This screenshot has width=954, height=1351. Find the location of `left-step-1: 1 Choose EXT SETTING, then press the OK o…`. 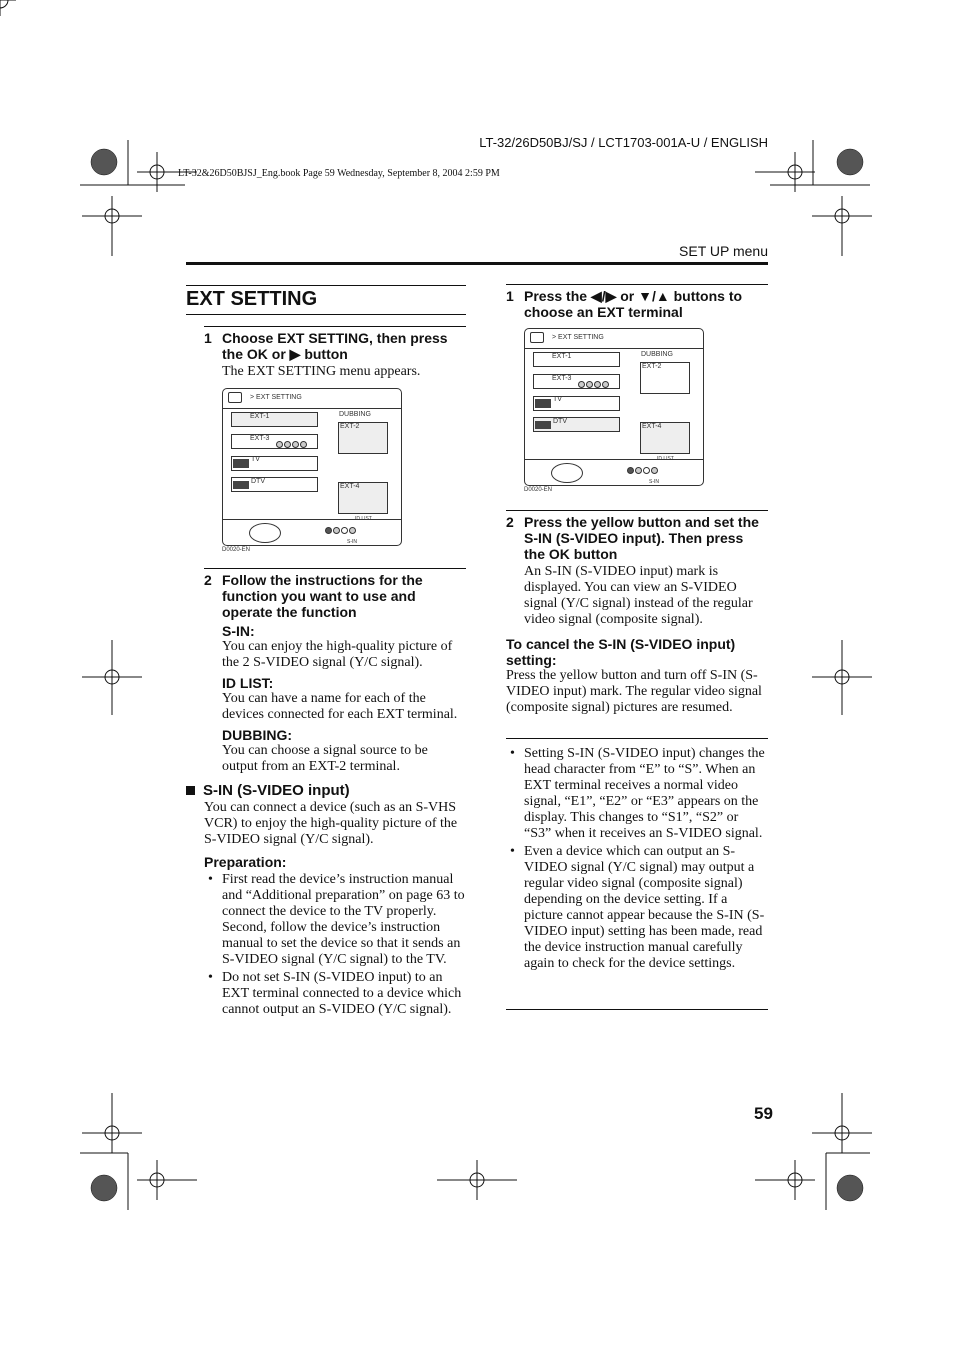

left-step-1: 1 Choose EXT SETTING, then press the OK o… is located at coordinates (335, 355).